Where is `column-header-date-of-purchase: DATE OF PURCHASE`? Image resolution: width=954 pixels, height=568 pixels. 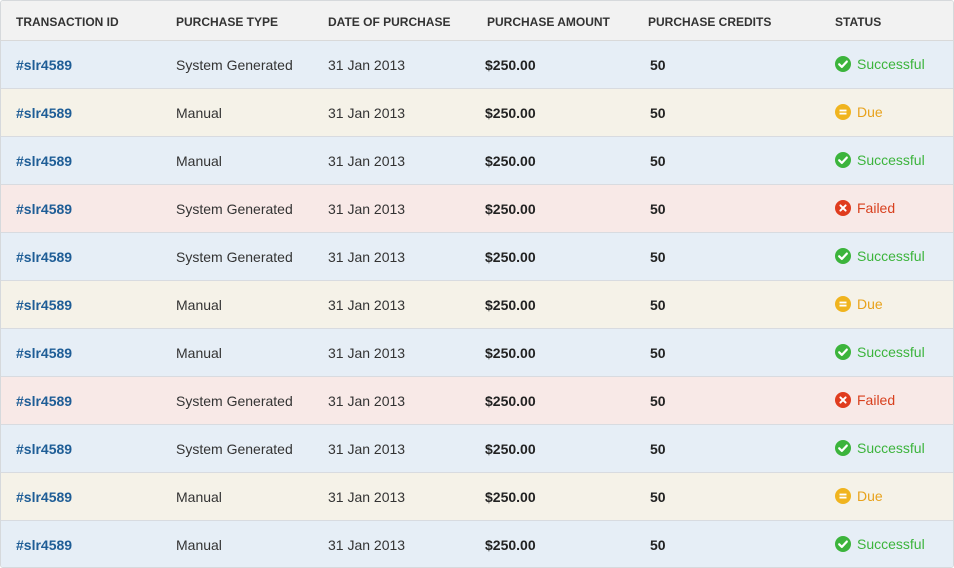
column-header-date-of-purchase: DATE OF PURCHASE is located at coordinates (389, 21).